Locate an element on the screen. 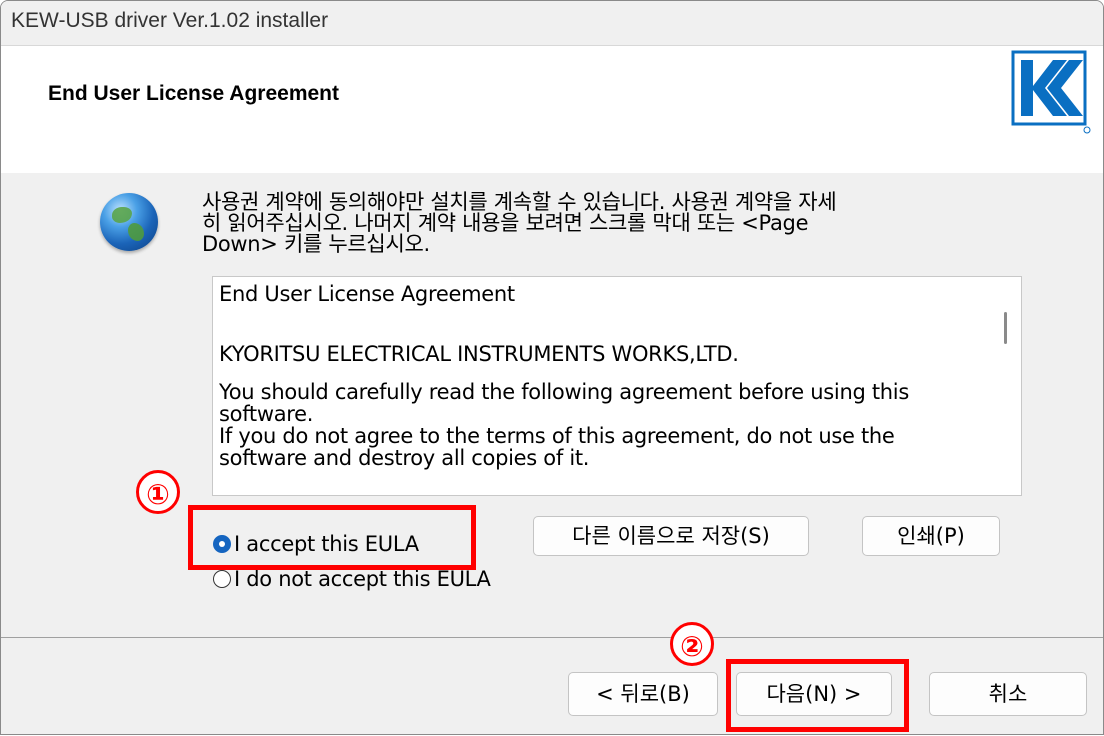  kyoritsu-logo-icon is located at coordinates (1051, 92).